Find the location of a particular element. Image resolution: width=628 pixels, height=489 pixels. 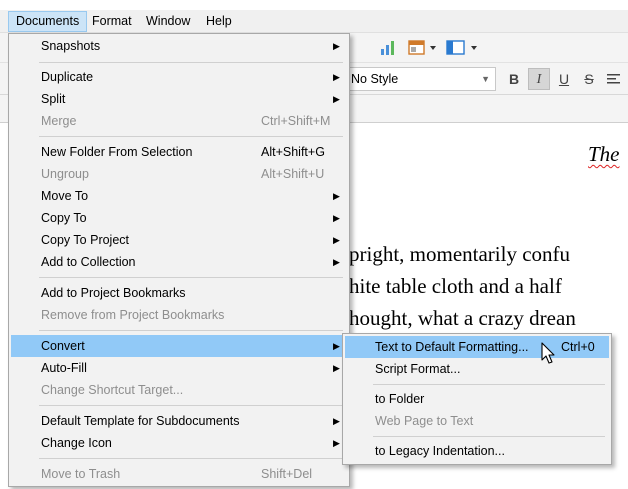

menu-item-copy-to-project: Copy To Project ▶ is located at coordinates (179, 240).